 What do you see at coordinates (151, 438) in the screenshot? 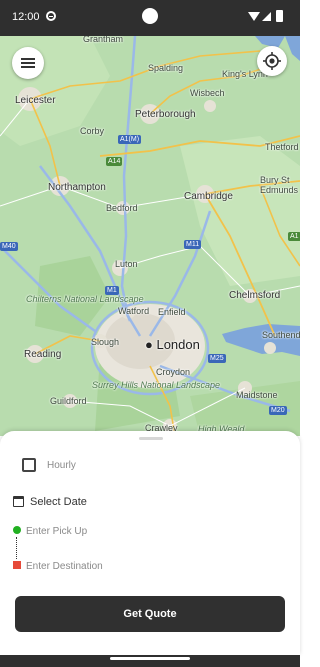
I see `sheet-drag-handle` at bounding box center [151, 438].